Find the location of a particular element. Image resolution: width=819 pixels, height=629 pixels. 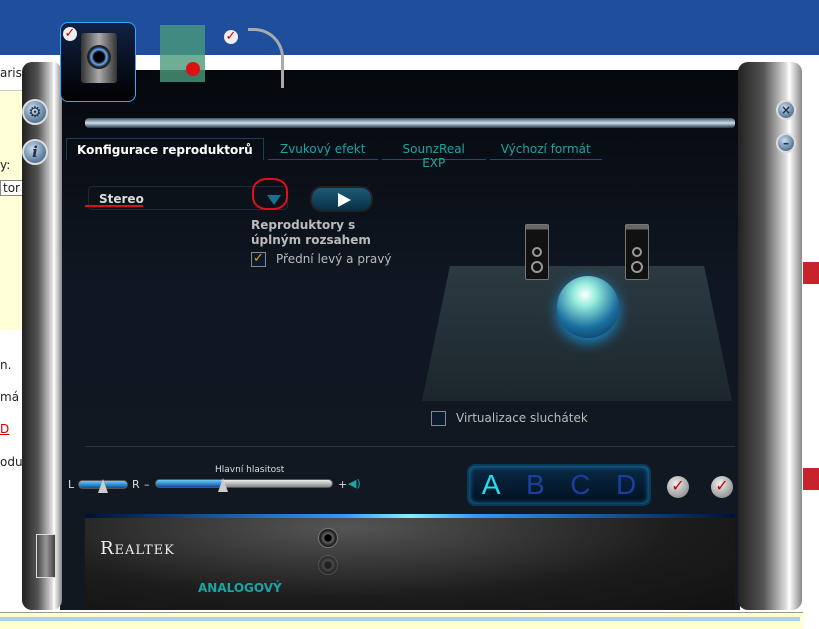

full-range-title: Reproduktory s úplným rozsahem is located at coordinates (311, 232).